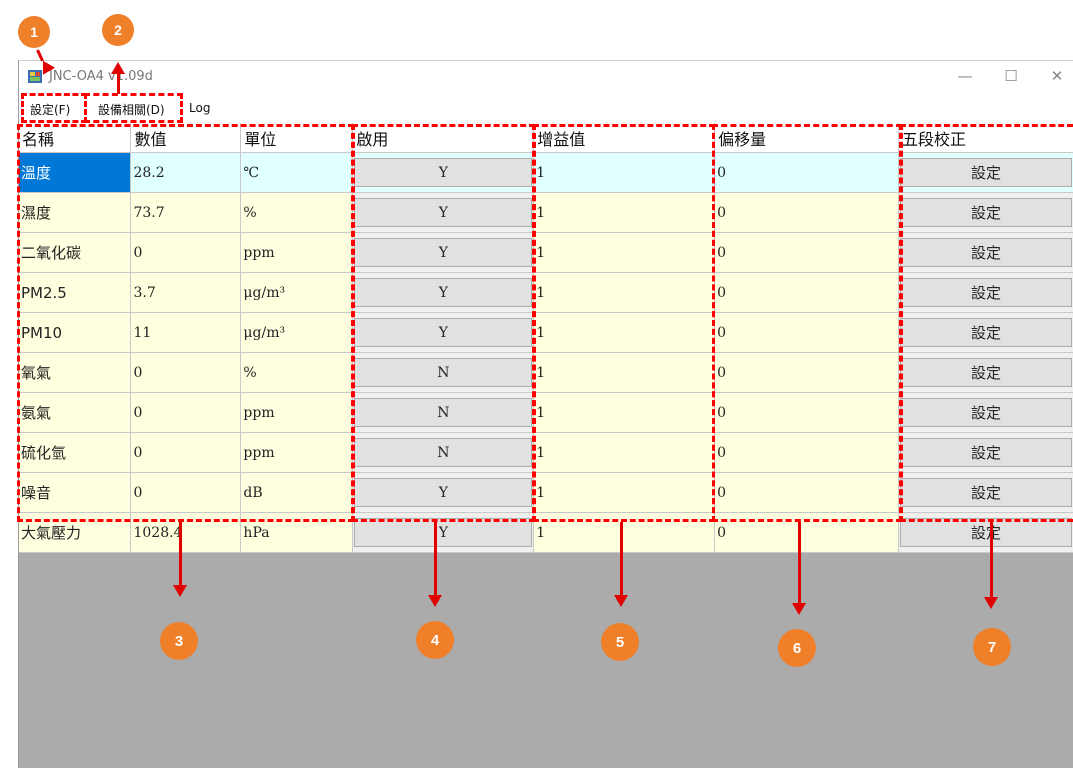  I want to click on annotation-box-gain, so click(624, 323).